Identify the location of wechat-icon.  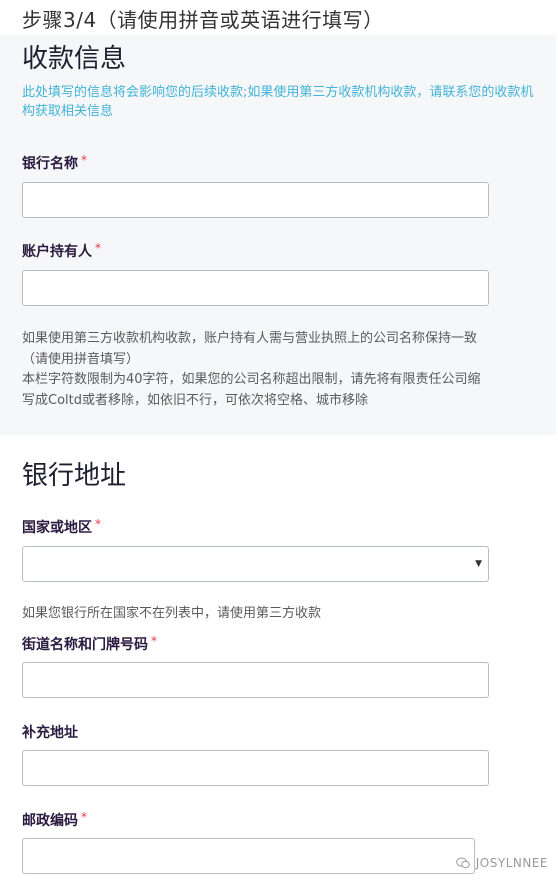
(462, 863).